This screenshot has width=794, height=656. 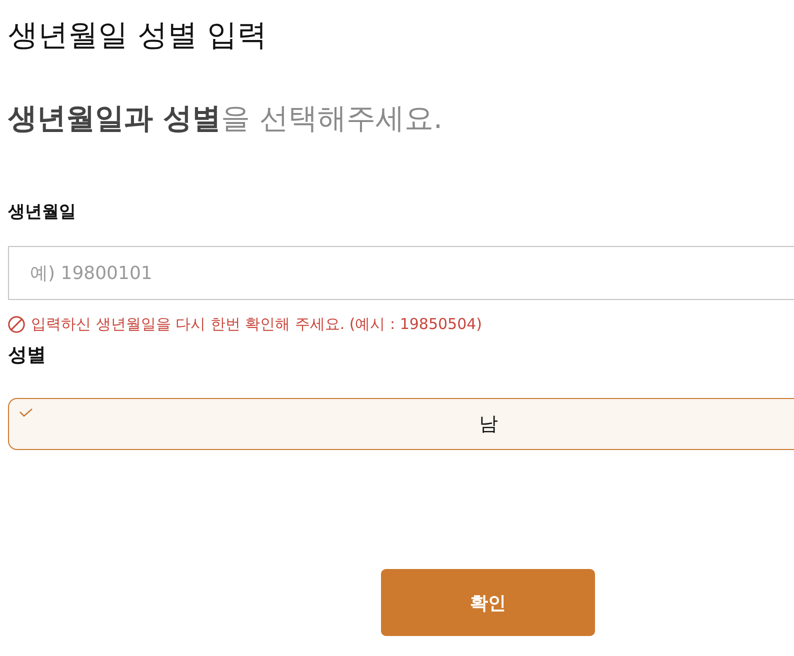 I want to click on check-icon, so click(x=26, y=412).